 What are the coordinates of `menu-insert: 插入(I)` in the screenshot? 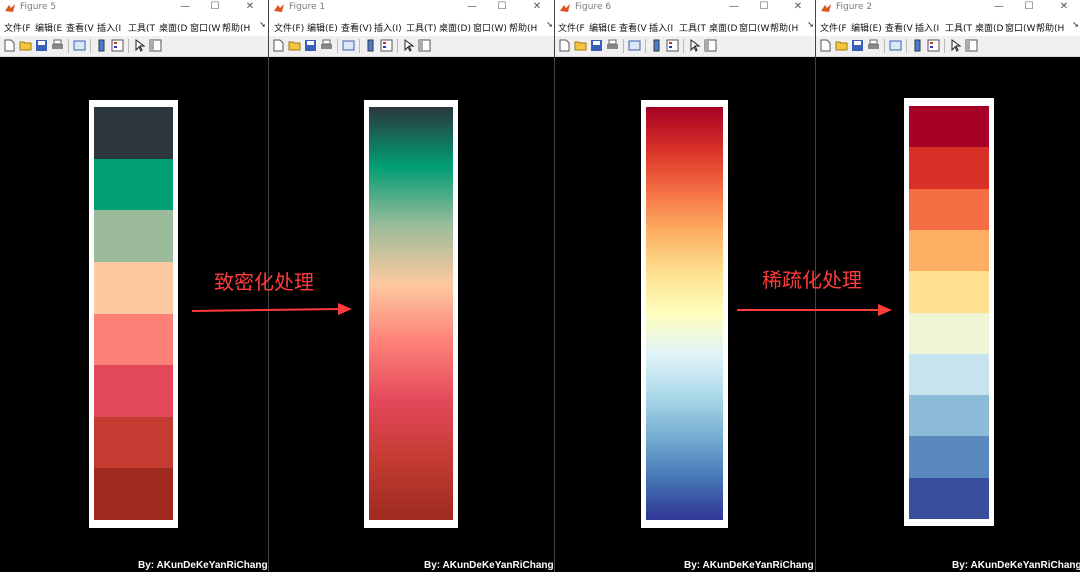 It's located at (388, 27).